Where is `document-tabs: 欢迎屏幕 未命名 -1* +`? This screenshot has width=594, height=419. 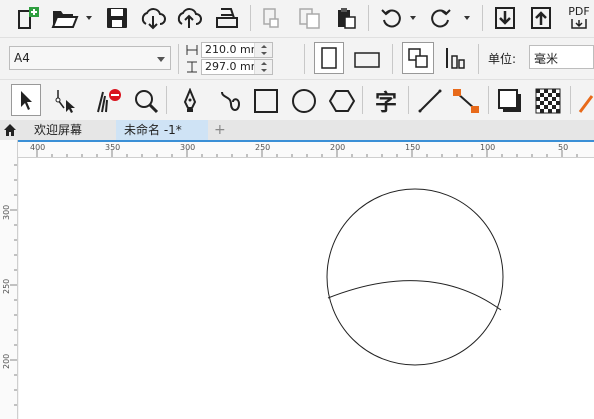
document-tabs: 欢迎屏幕 未命名 -1* + is located at coordinates (297, 130).